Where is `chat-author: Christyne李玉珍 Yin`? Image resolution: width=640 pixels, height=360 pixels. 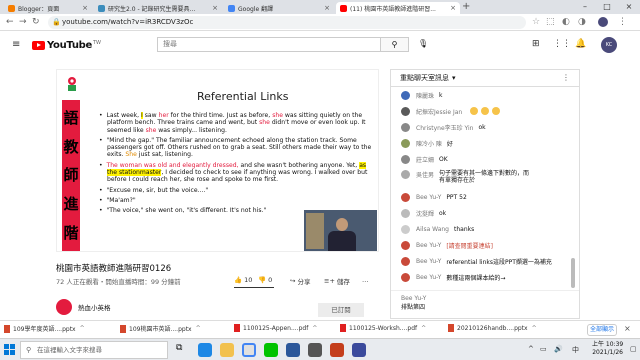
chat-author: Christyne李玉珍 Yin is located at coordinates (444, 127).